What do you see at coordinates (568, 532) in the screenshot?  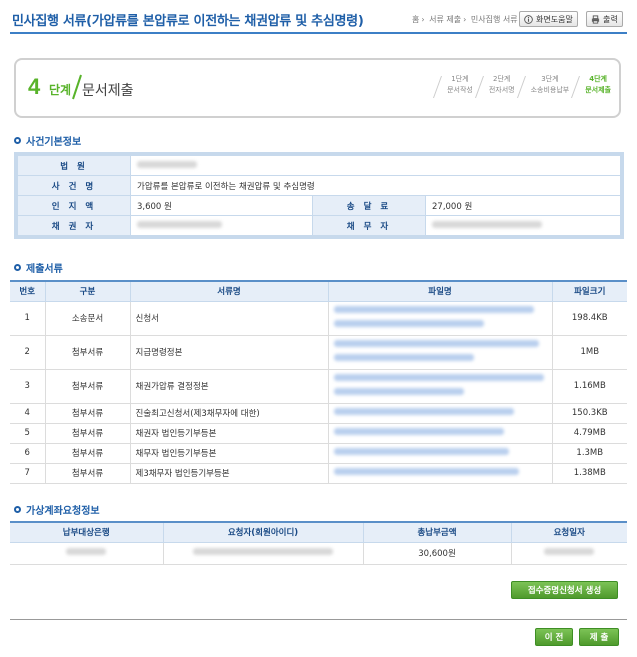 I see `col-request-date: 요청일자` at bounding box center [568, 532].